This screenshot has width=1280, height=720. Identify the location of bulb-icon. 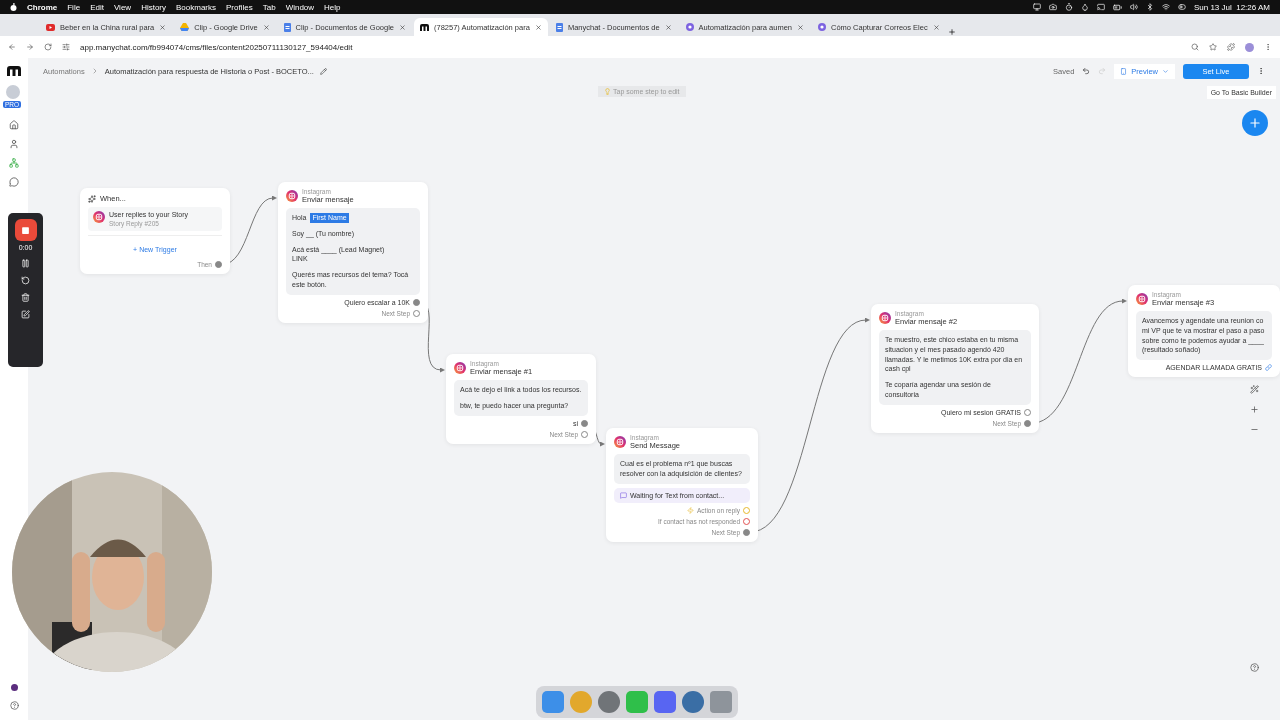
(607, 91).